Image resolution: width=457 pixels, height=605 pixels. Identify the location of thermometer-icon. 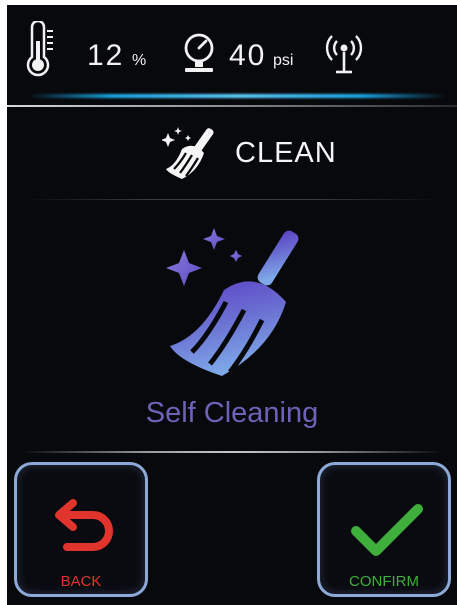
(39, 49).